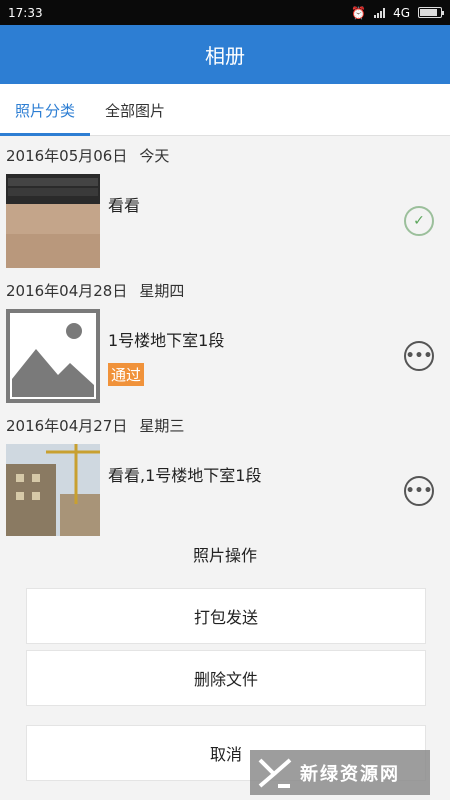  I want to click on check-circle-icon: ✓, so click(419, 221).